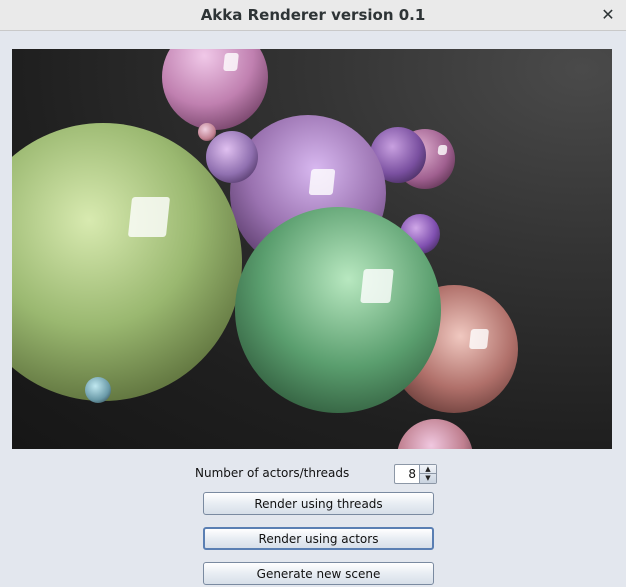 Image resolution: width=626 pixels, height=587 pixels. I want to click on title-bar: Akka Renderer version 0.1 ✕, so click(313, 15).